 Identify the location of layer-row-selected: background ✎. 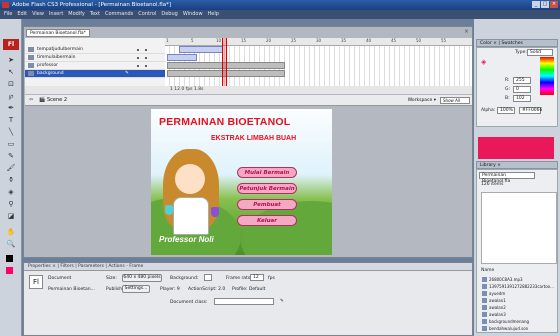
(95, 74).